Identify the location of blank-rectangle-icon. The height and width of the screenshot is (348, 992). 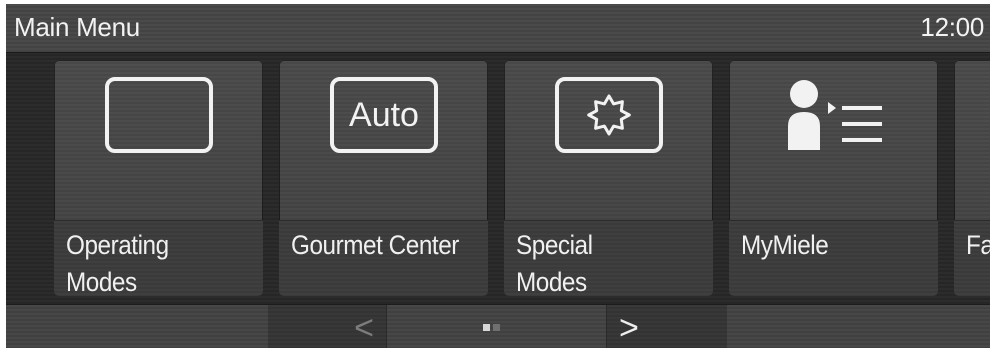
(158, 115).